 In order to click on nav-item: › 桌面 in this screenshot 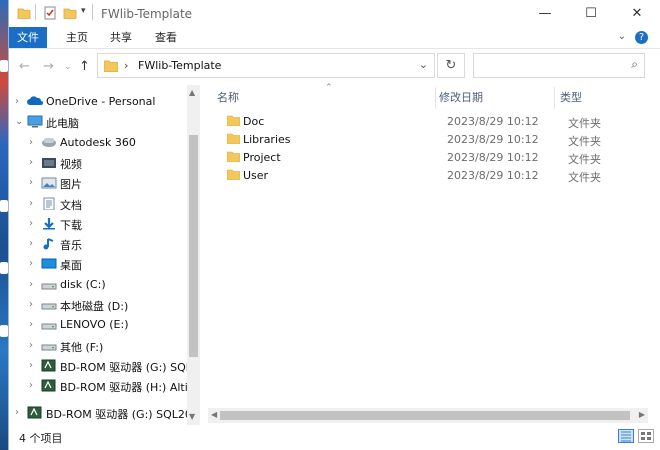, I will do `click(99, 264)`.